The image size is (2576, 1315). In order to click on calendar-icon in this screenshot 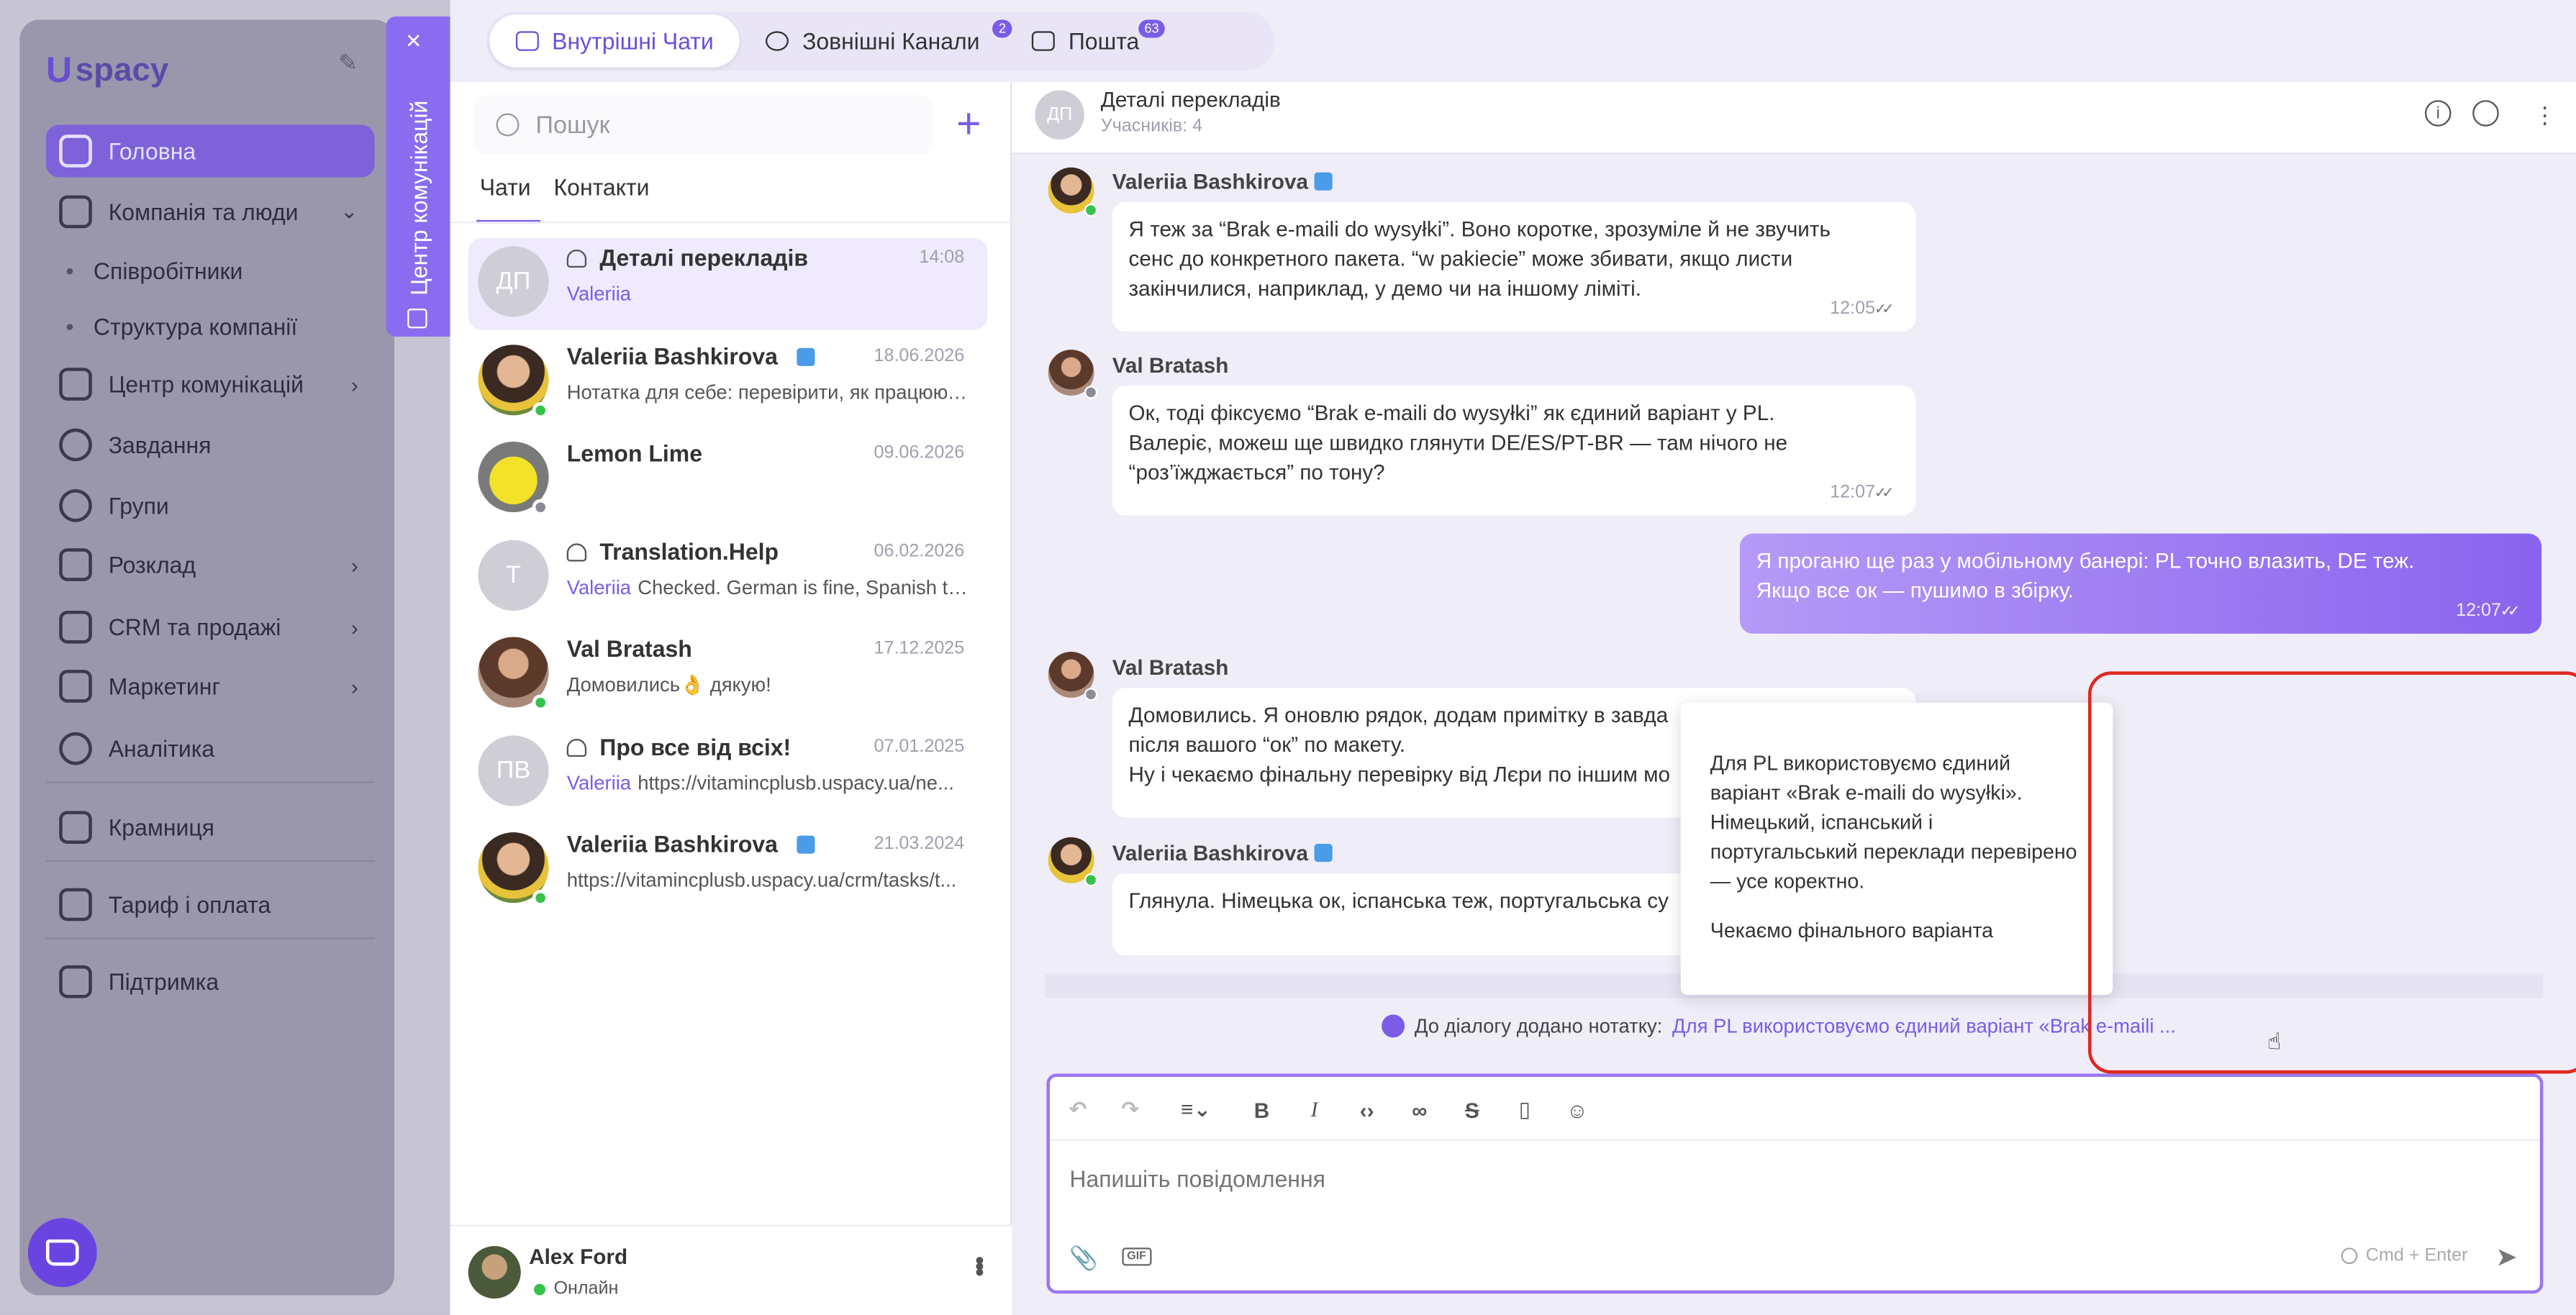, I will do `click(75, 564)`.